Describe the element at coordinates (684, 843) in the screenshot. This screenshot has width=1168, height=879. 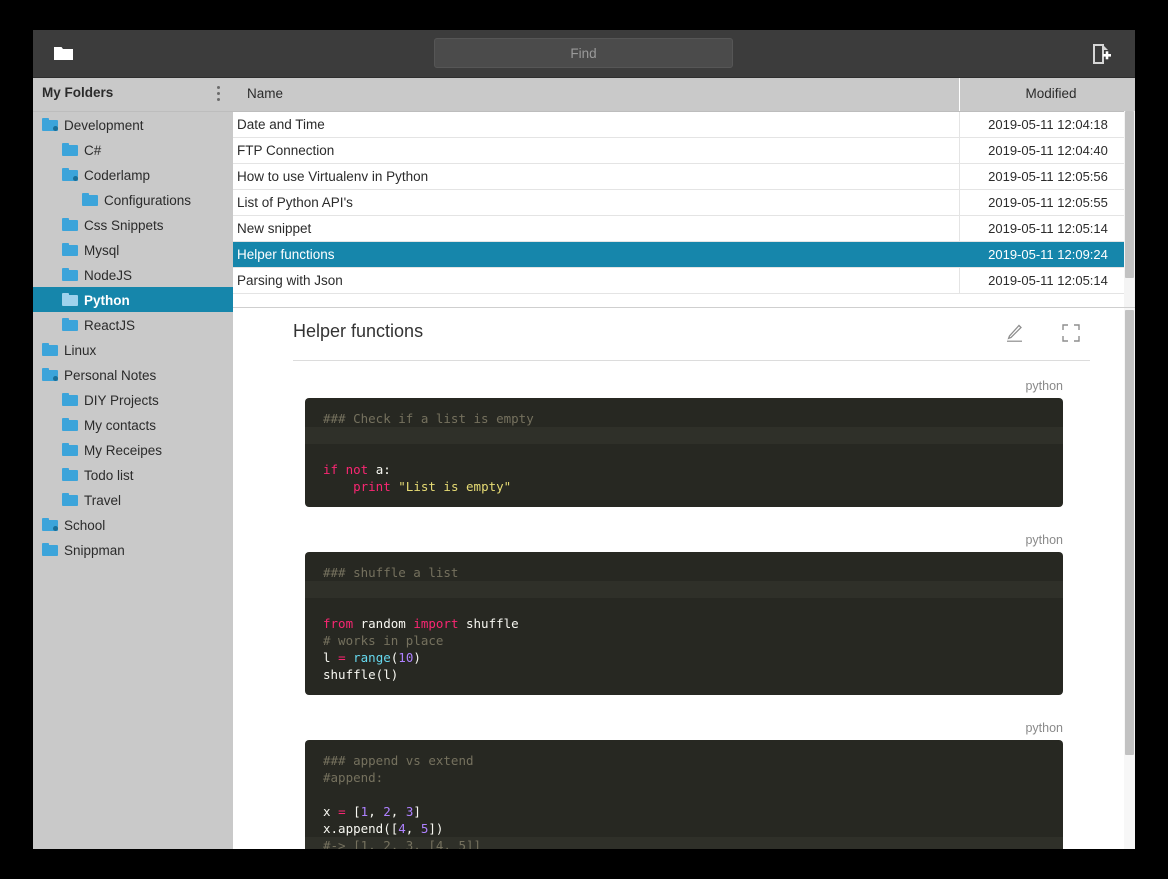
I see `code-line: #-> [1, 2, 3, [4, 5]]` at that location.